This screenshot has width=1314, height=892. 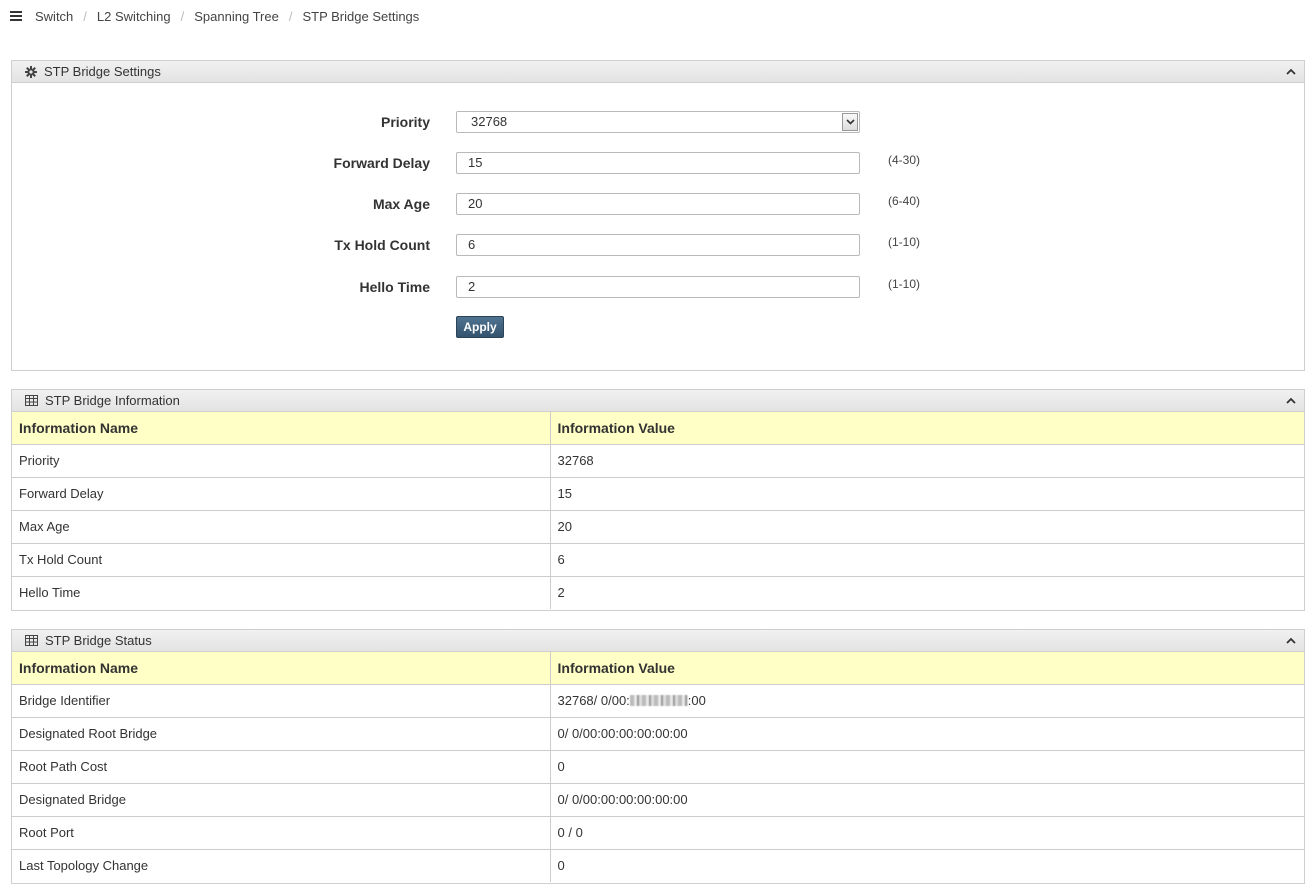 I want to click on apply-button: Apply, so click(x=480, y=327).